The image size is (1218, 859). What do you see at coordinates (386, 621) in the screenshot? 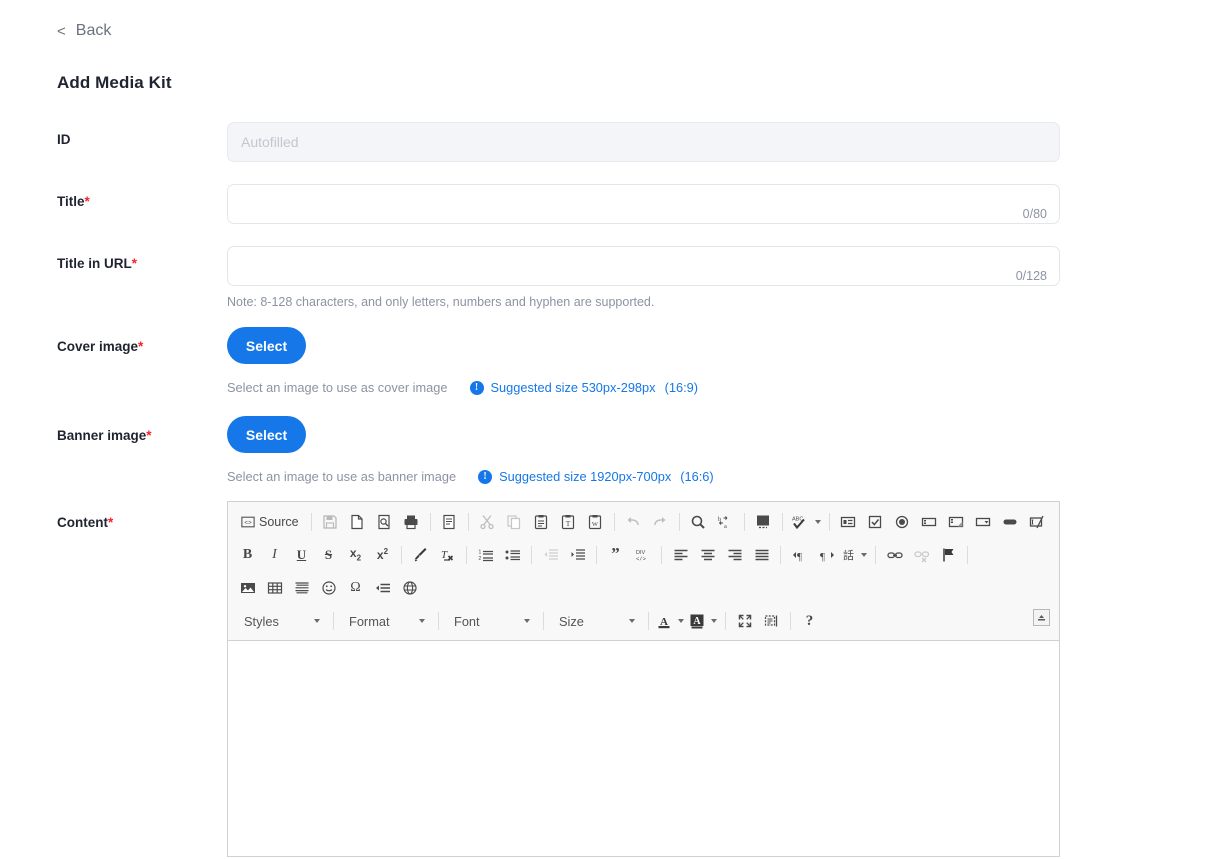
I see `format-dropdown: Format` at bounding box center [386, 621].